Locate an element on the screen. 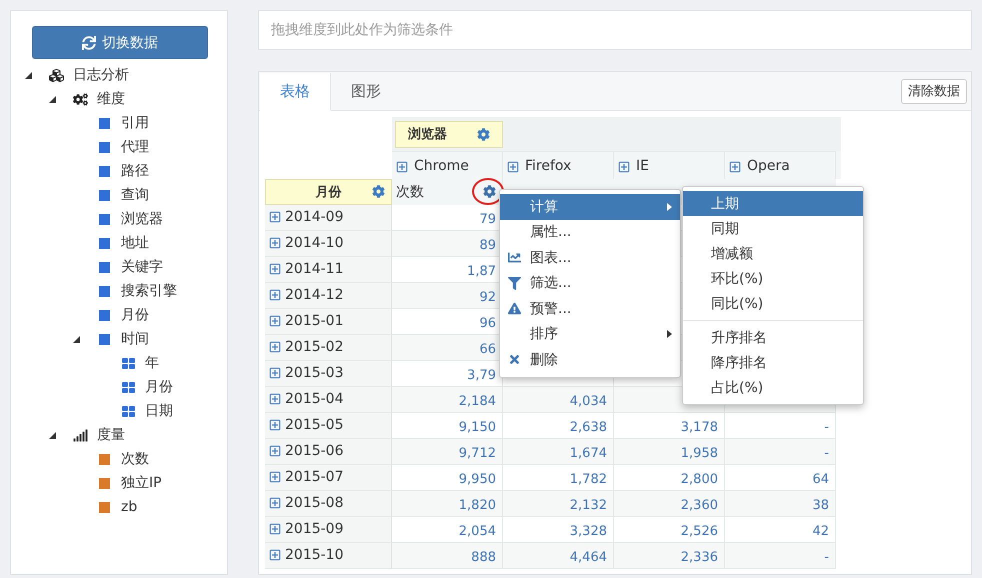 The width and height of the screenshot is (982, 578). table-cell: 2,132 is located at coordinates (558, 504).